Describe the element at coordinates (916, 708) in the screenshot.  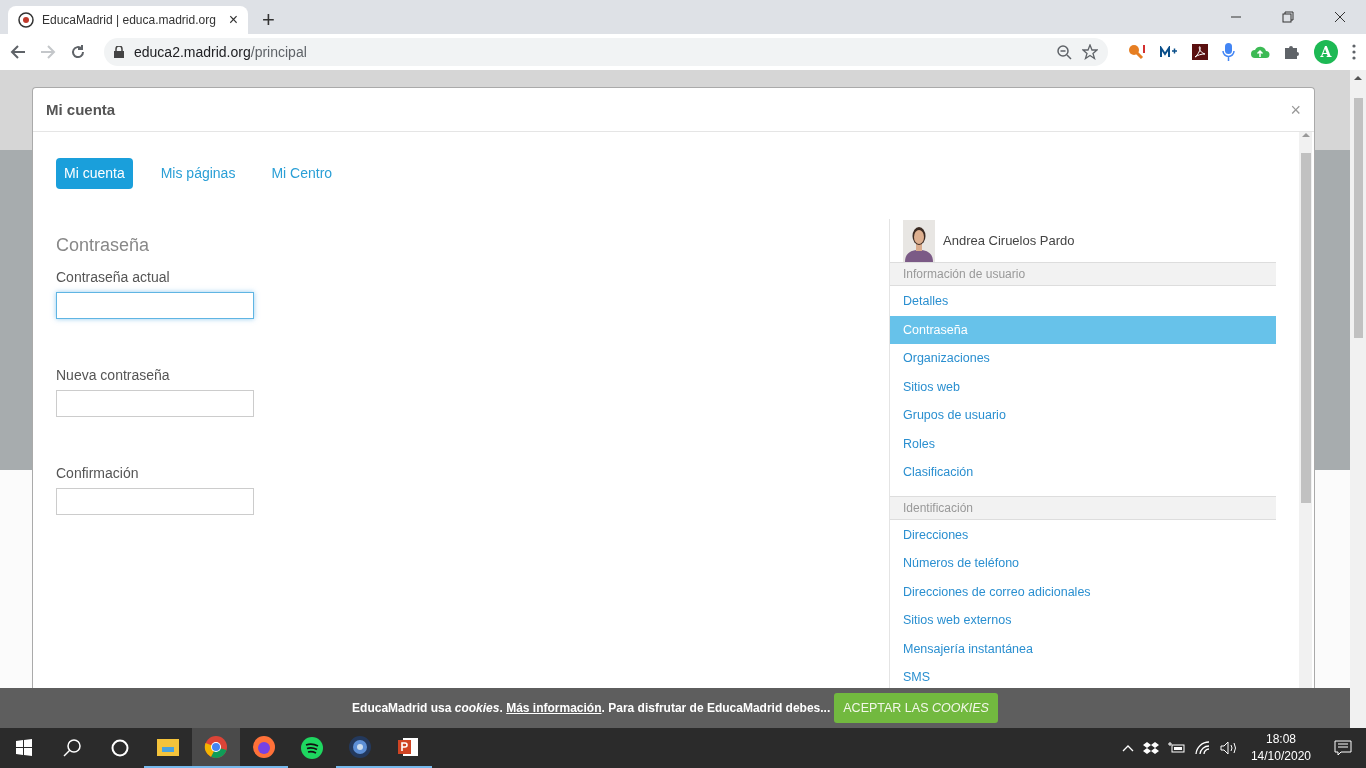
I see `accept-cookies-button: ACEPTAR LAS COOKIES` at that location.